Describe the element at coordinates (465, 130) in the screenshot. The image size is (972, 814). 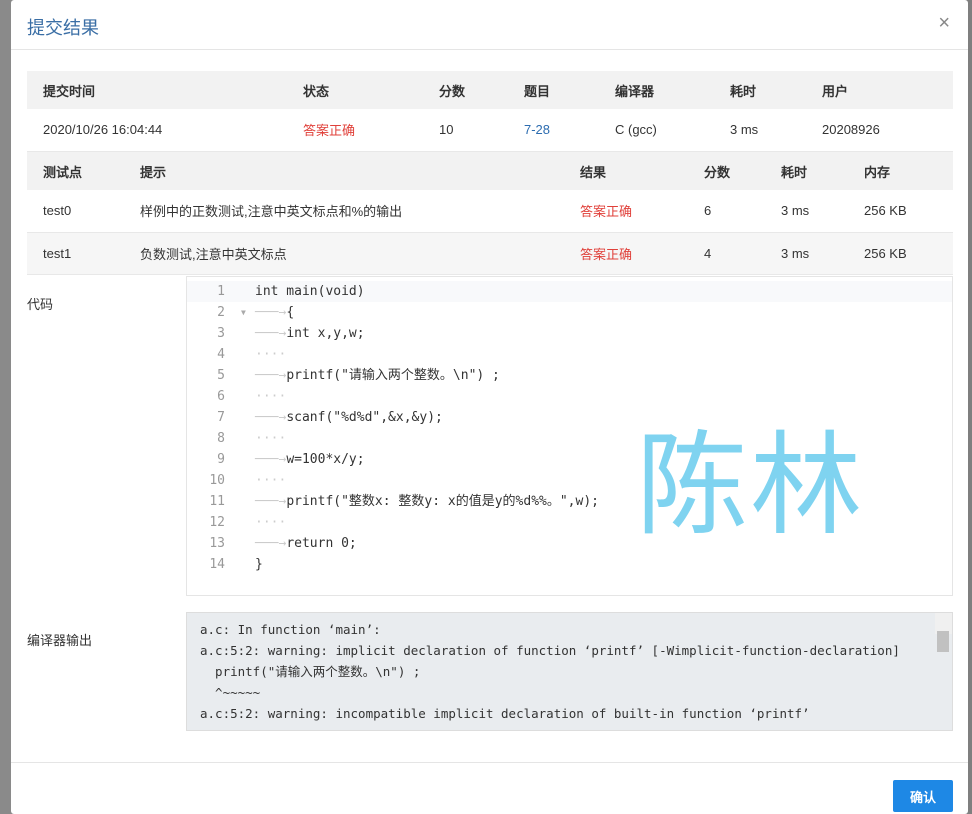
I see `score: 10` at that location.